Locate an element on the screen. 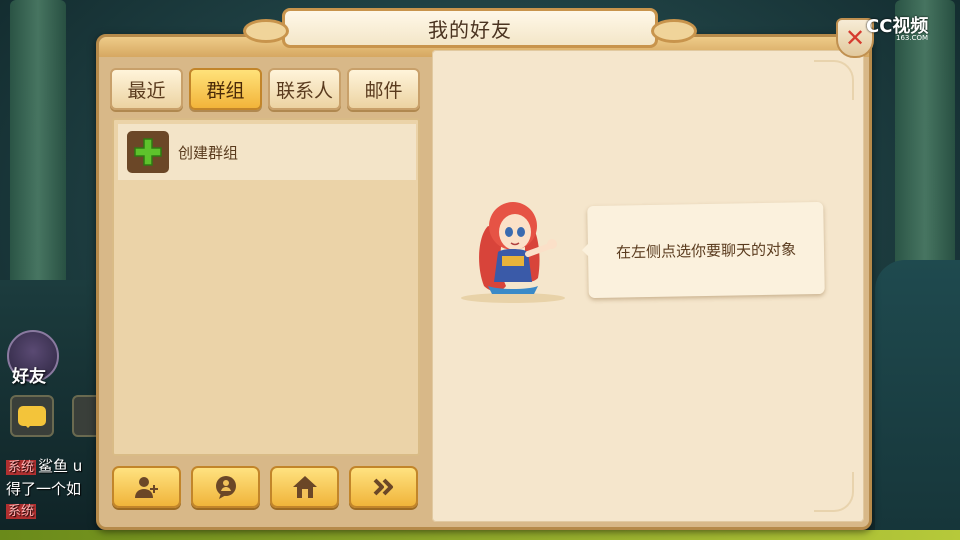 This screenshot has height=540, width=960. background-rock is located at coordinates (917, 400).